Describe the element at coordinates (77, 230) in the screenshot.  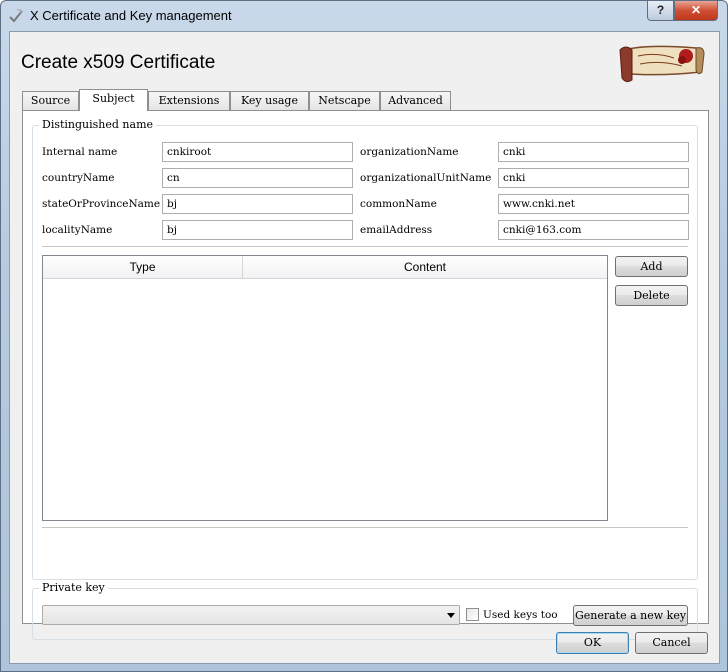
I see `locality-name-label: localityName` at that location.